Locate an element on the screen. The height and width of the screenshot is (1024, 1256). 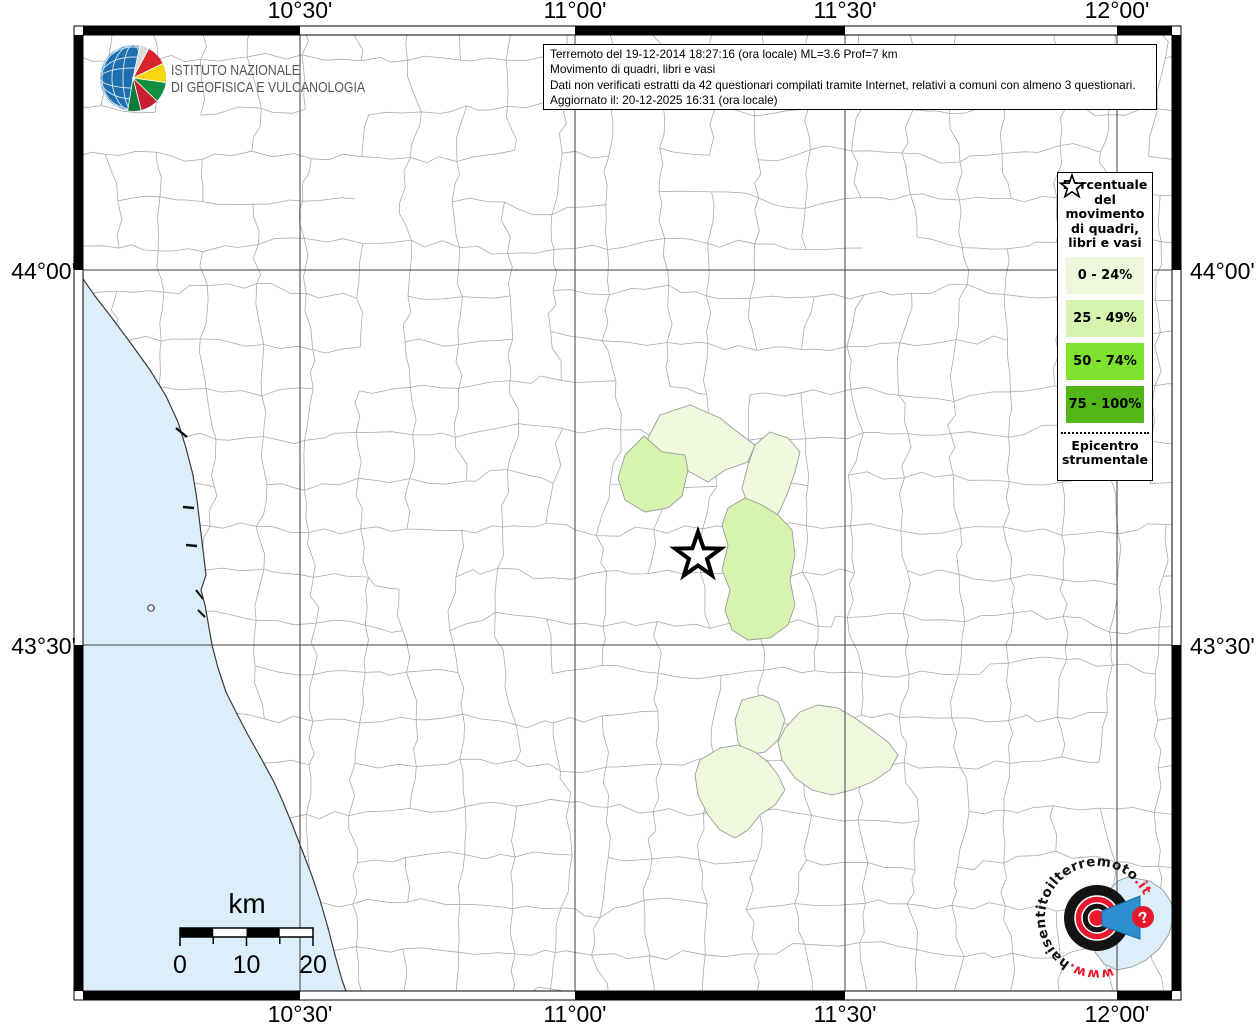
legend-class-label: 0 - 24% is located at coordinates (1105, 275).